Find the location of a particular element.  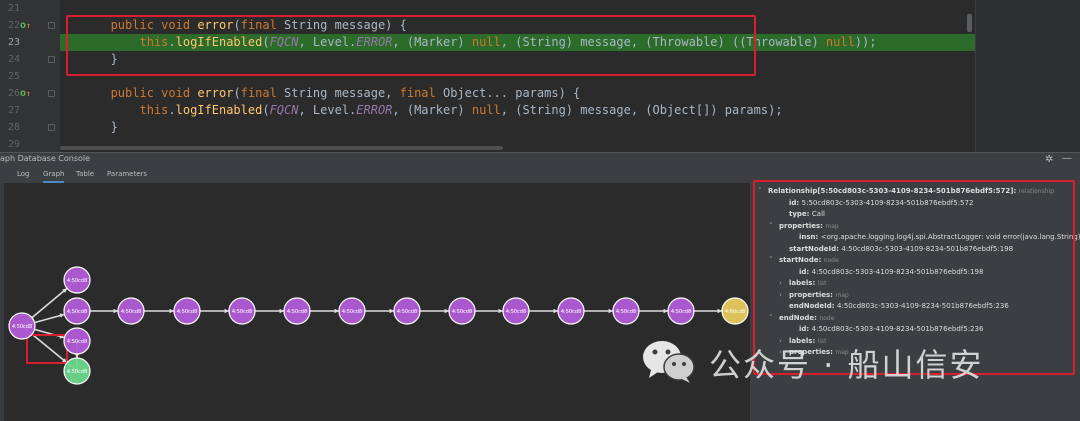

vertical-scrollbar-thumb is located at coordinates (969, 23).